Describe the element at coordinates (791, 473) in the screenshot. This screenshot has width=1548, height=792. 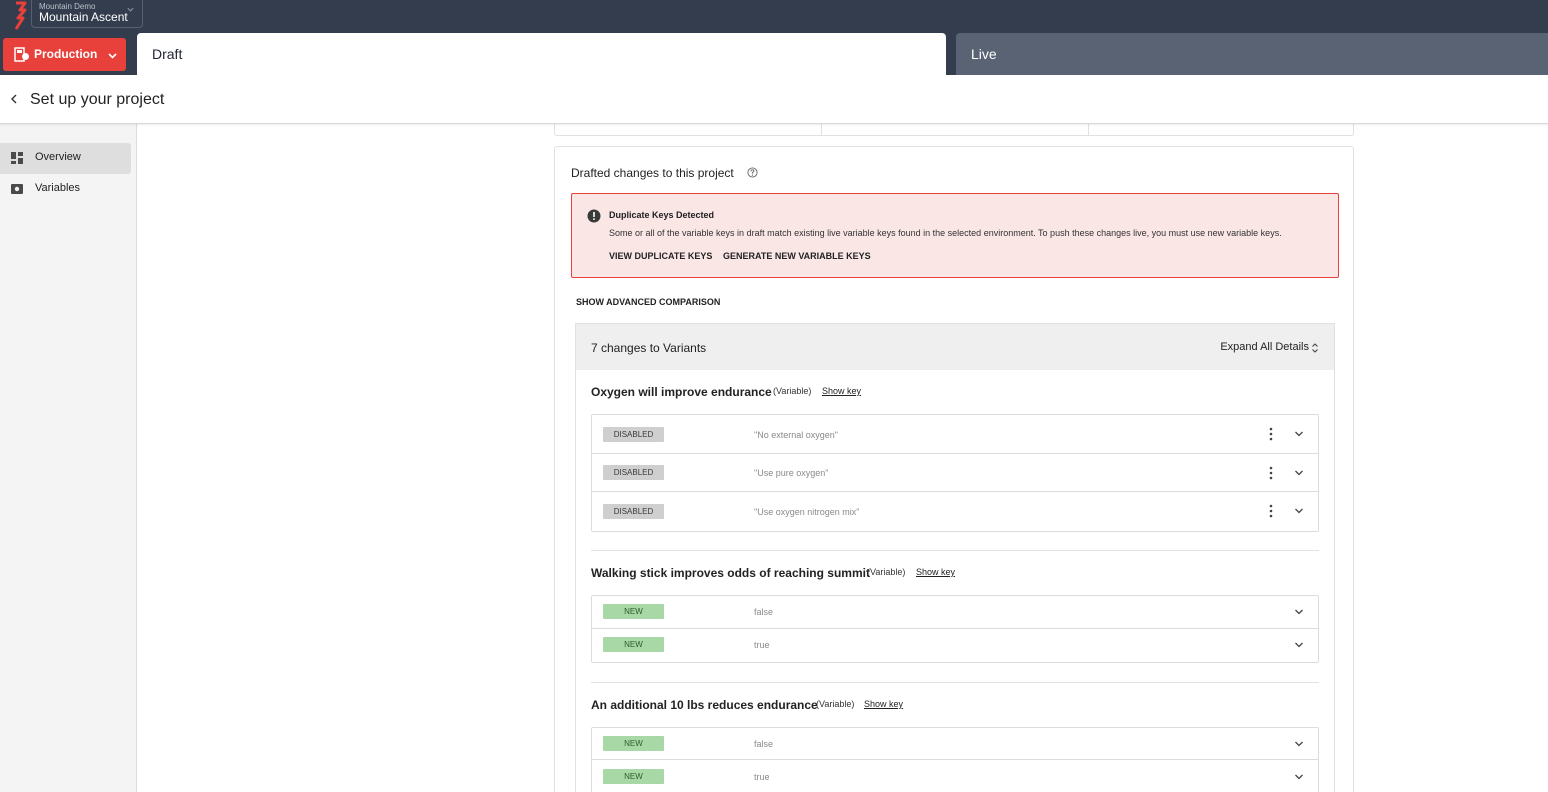
I see `variant-value: "Use pure oxygen"` at that location.